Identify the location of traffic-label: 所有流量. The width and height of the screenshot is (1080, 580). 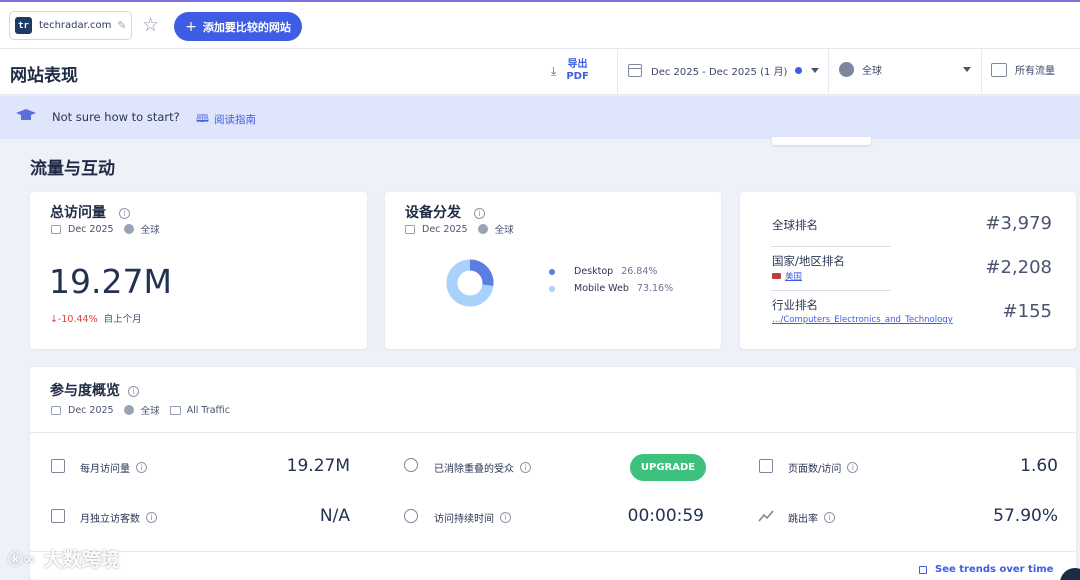
(1035, 71).